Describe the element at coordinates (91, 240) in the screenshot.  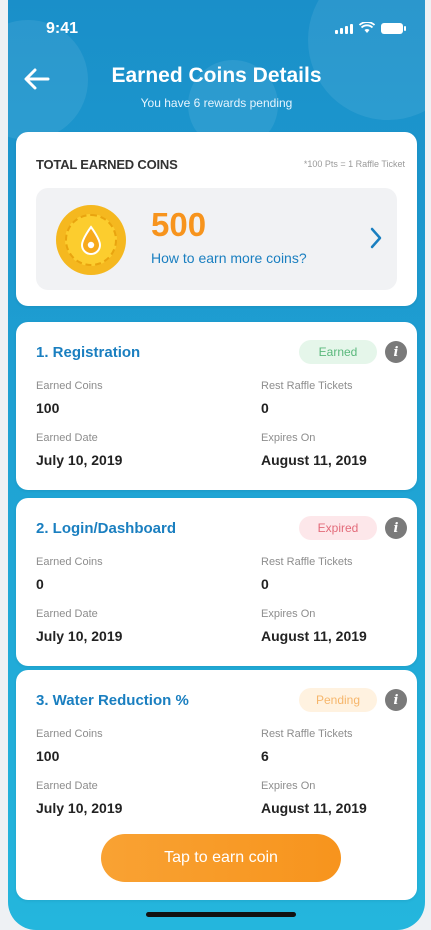
I see `coin-icon` at that location.